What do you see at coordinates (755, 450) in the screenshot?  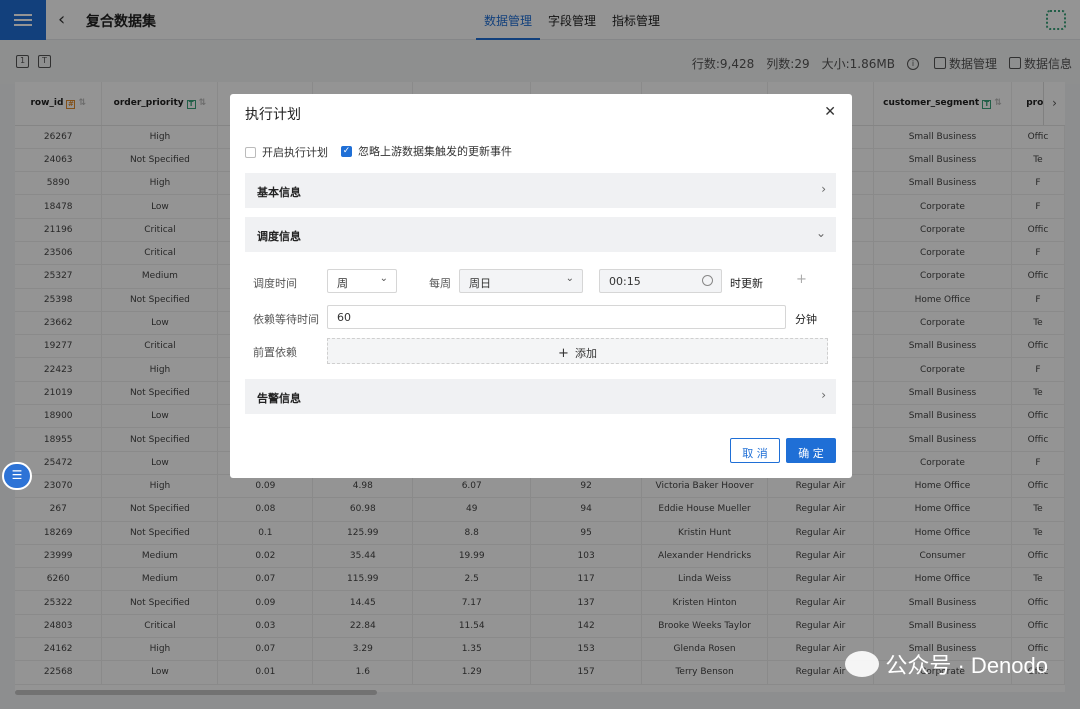 I see `cancel-button: 取 消` at bounding box center [755, 450].